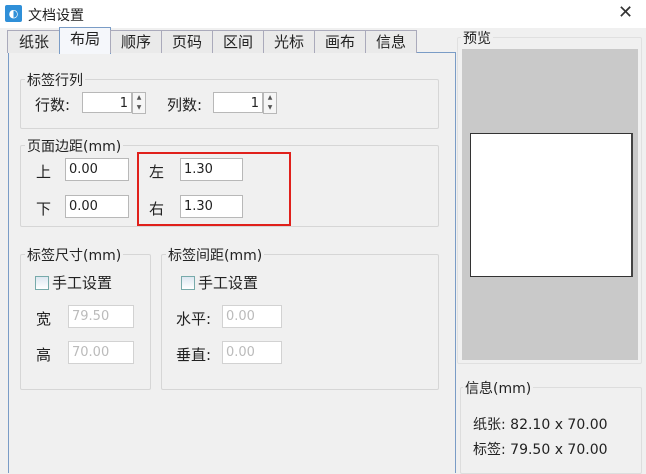 This screenshot has width=646, height=474. What do you see at coordinates (238, 41) in the screenshot?
I see `tab-range: 区间` at bounding box center [238, 41].